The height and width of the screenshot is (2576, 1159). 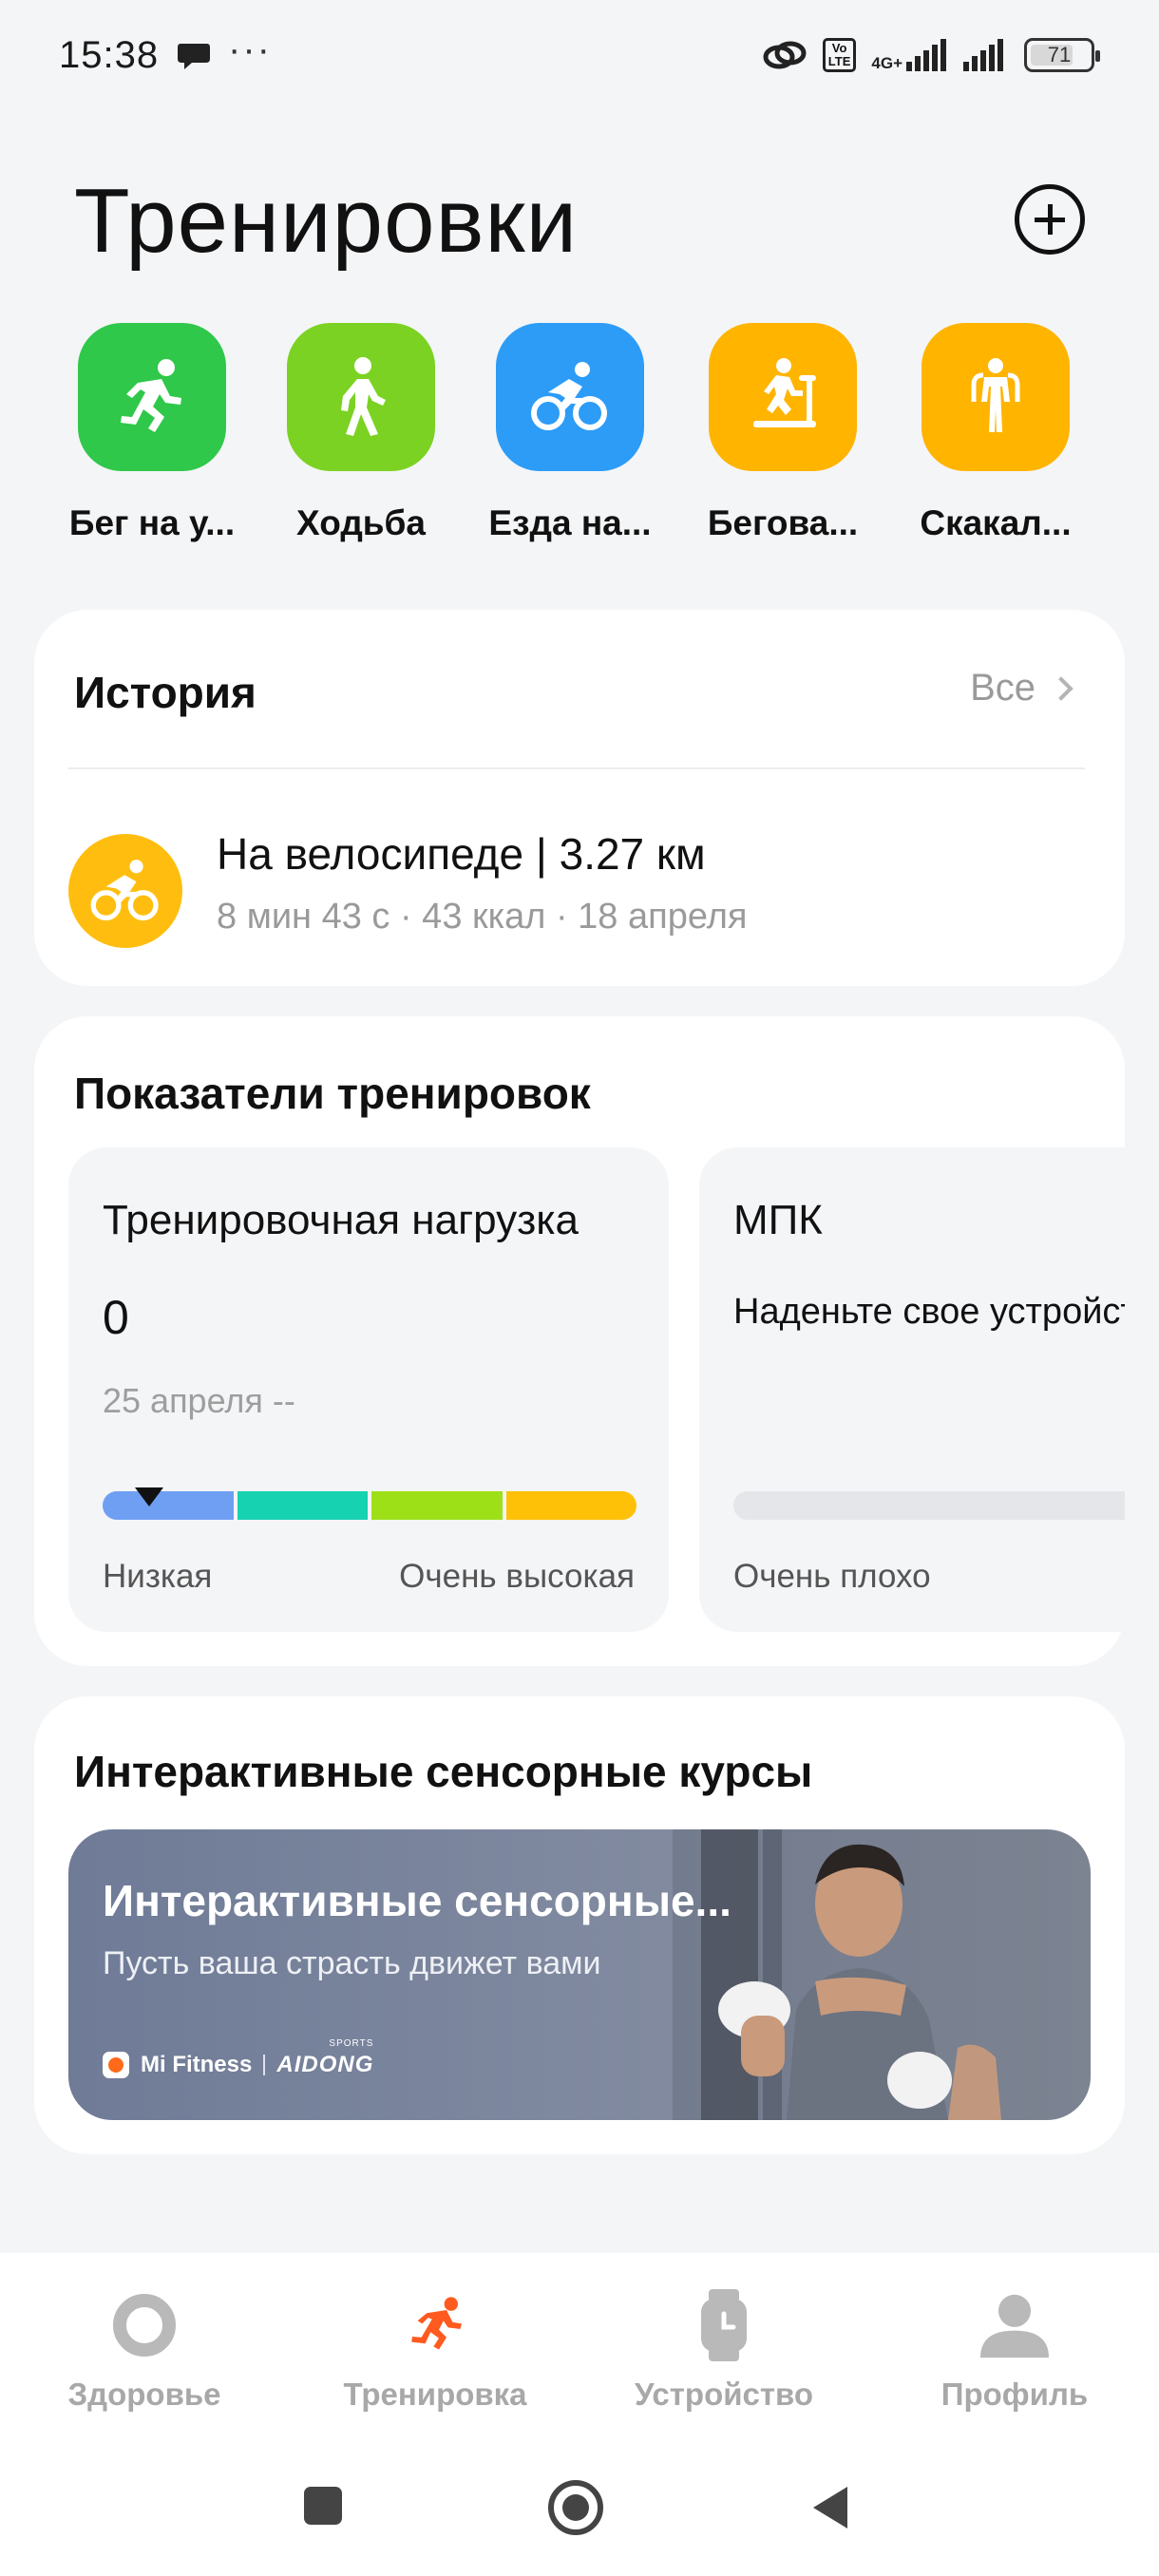 What do you see at coordinates (302, 1505) in the screenshot?
I see `scale-segment-medium` at bounding box center [302, 1505].